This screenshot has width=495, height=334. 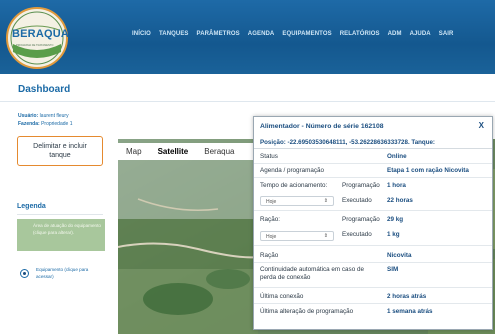 I want to click on agenda-label: Agenda / programação, so click(x=292, y=170).